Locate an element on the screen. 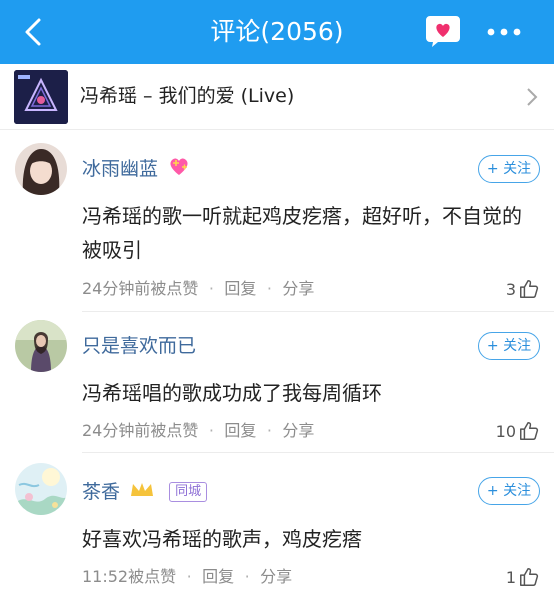  like-count: 3 is located at coordinates (510, 289).